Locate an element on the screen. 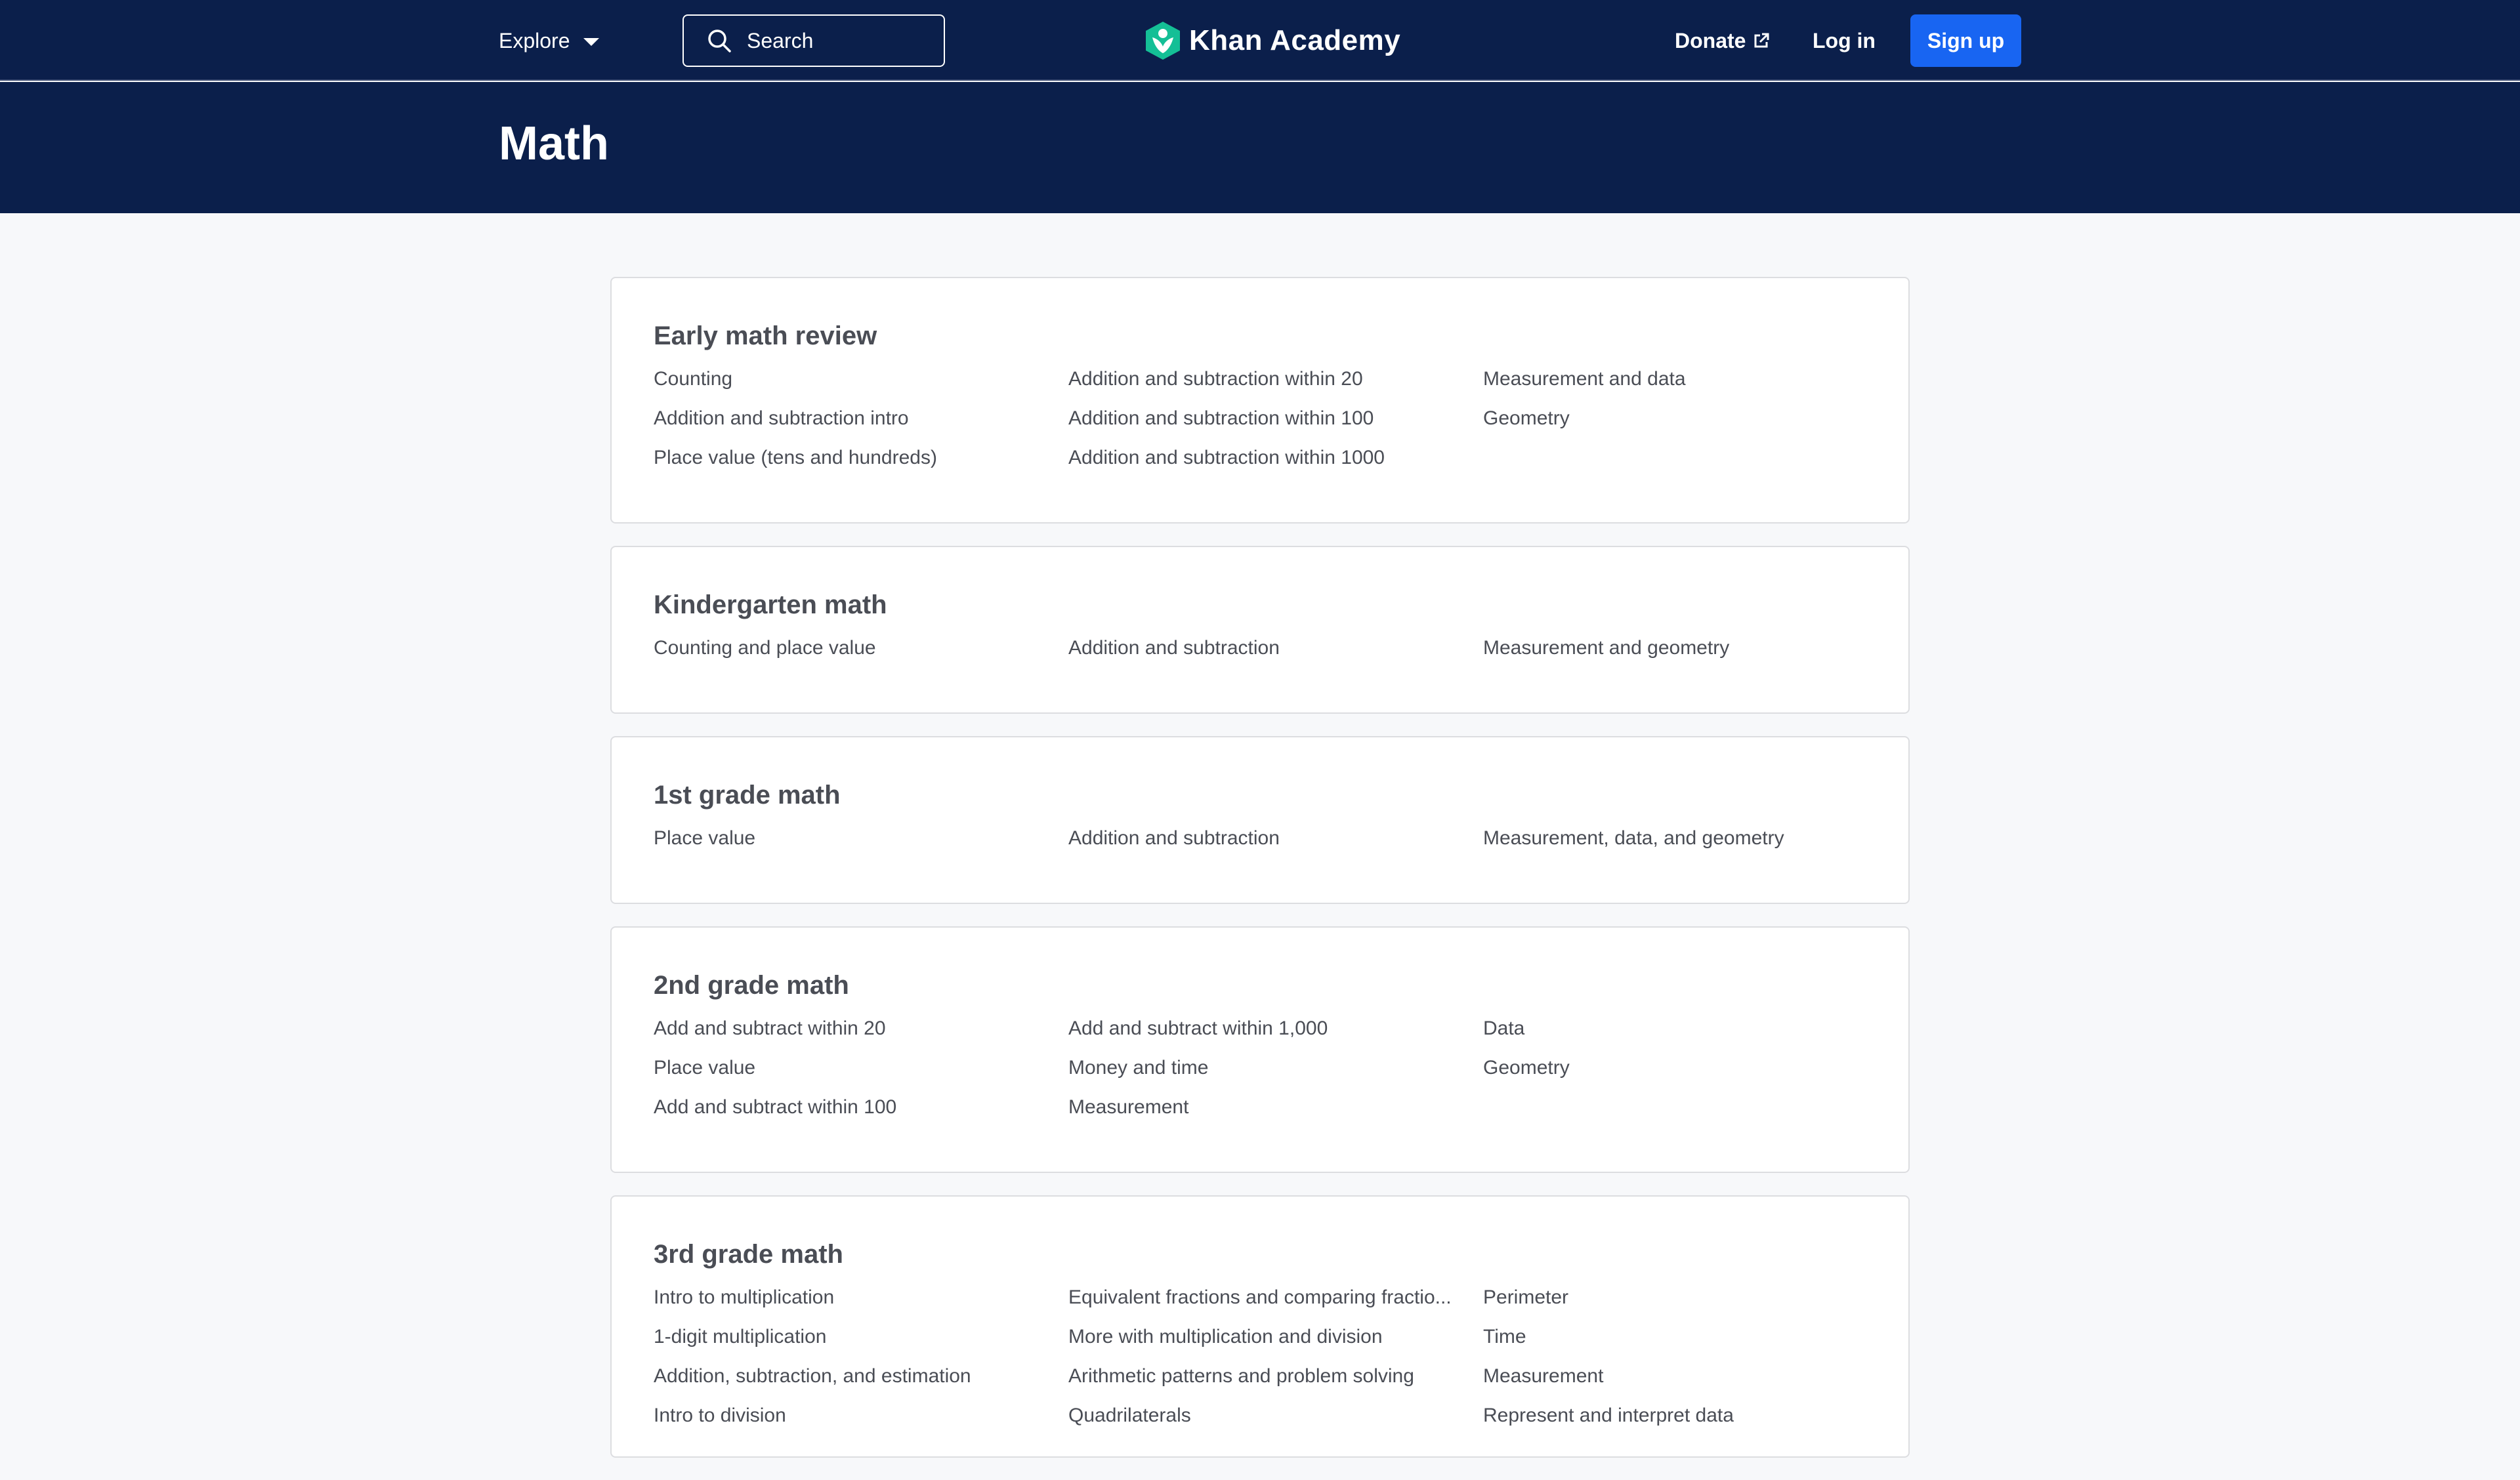 This screenshot has height=1480, width=2520. unit-link: Counting is located at coordinates (861, 385).